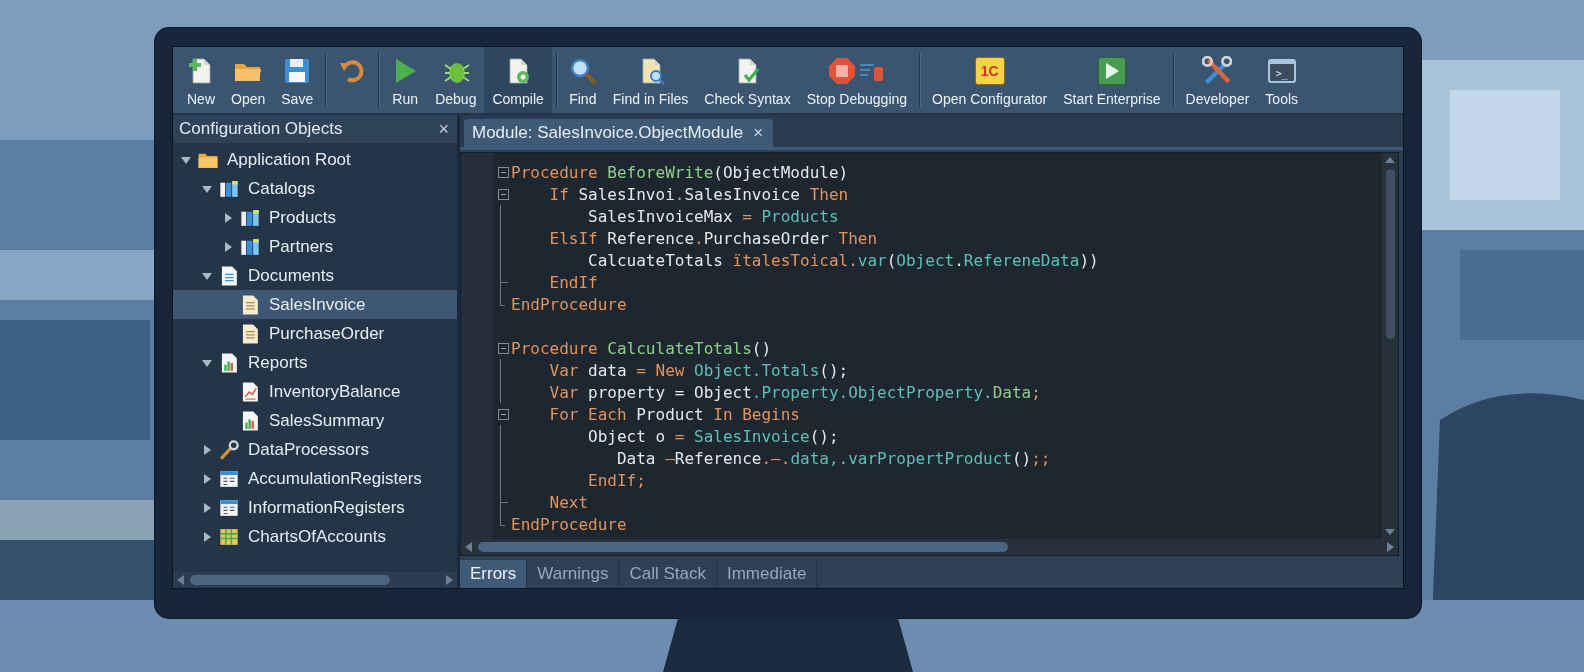  I want to click on toolbar-button: Check Syntax, so click(747, 80).